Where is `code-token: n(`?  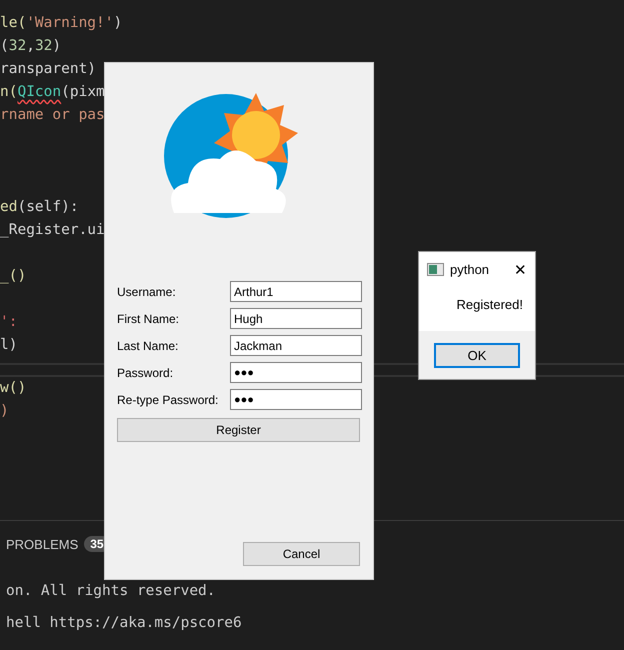
code-token: n( is located at coordinates (9, 92).